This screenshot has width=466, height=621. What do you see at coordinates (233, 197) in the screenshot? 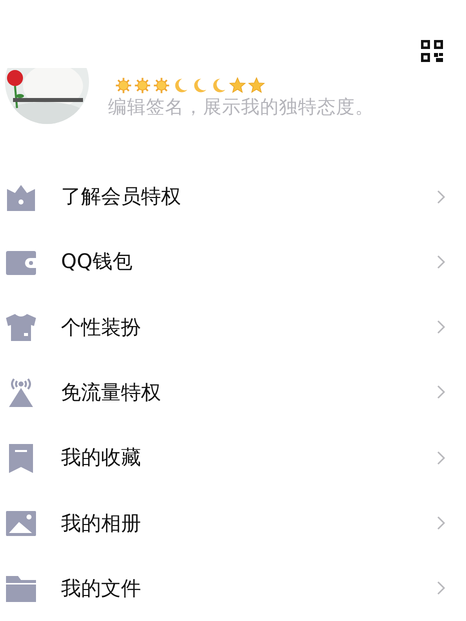
I see `menu-item: 了解会员特权` at bounding box center [233, 197].